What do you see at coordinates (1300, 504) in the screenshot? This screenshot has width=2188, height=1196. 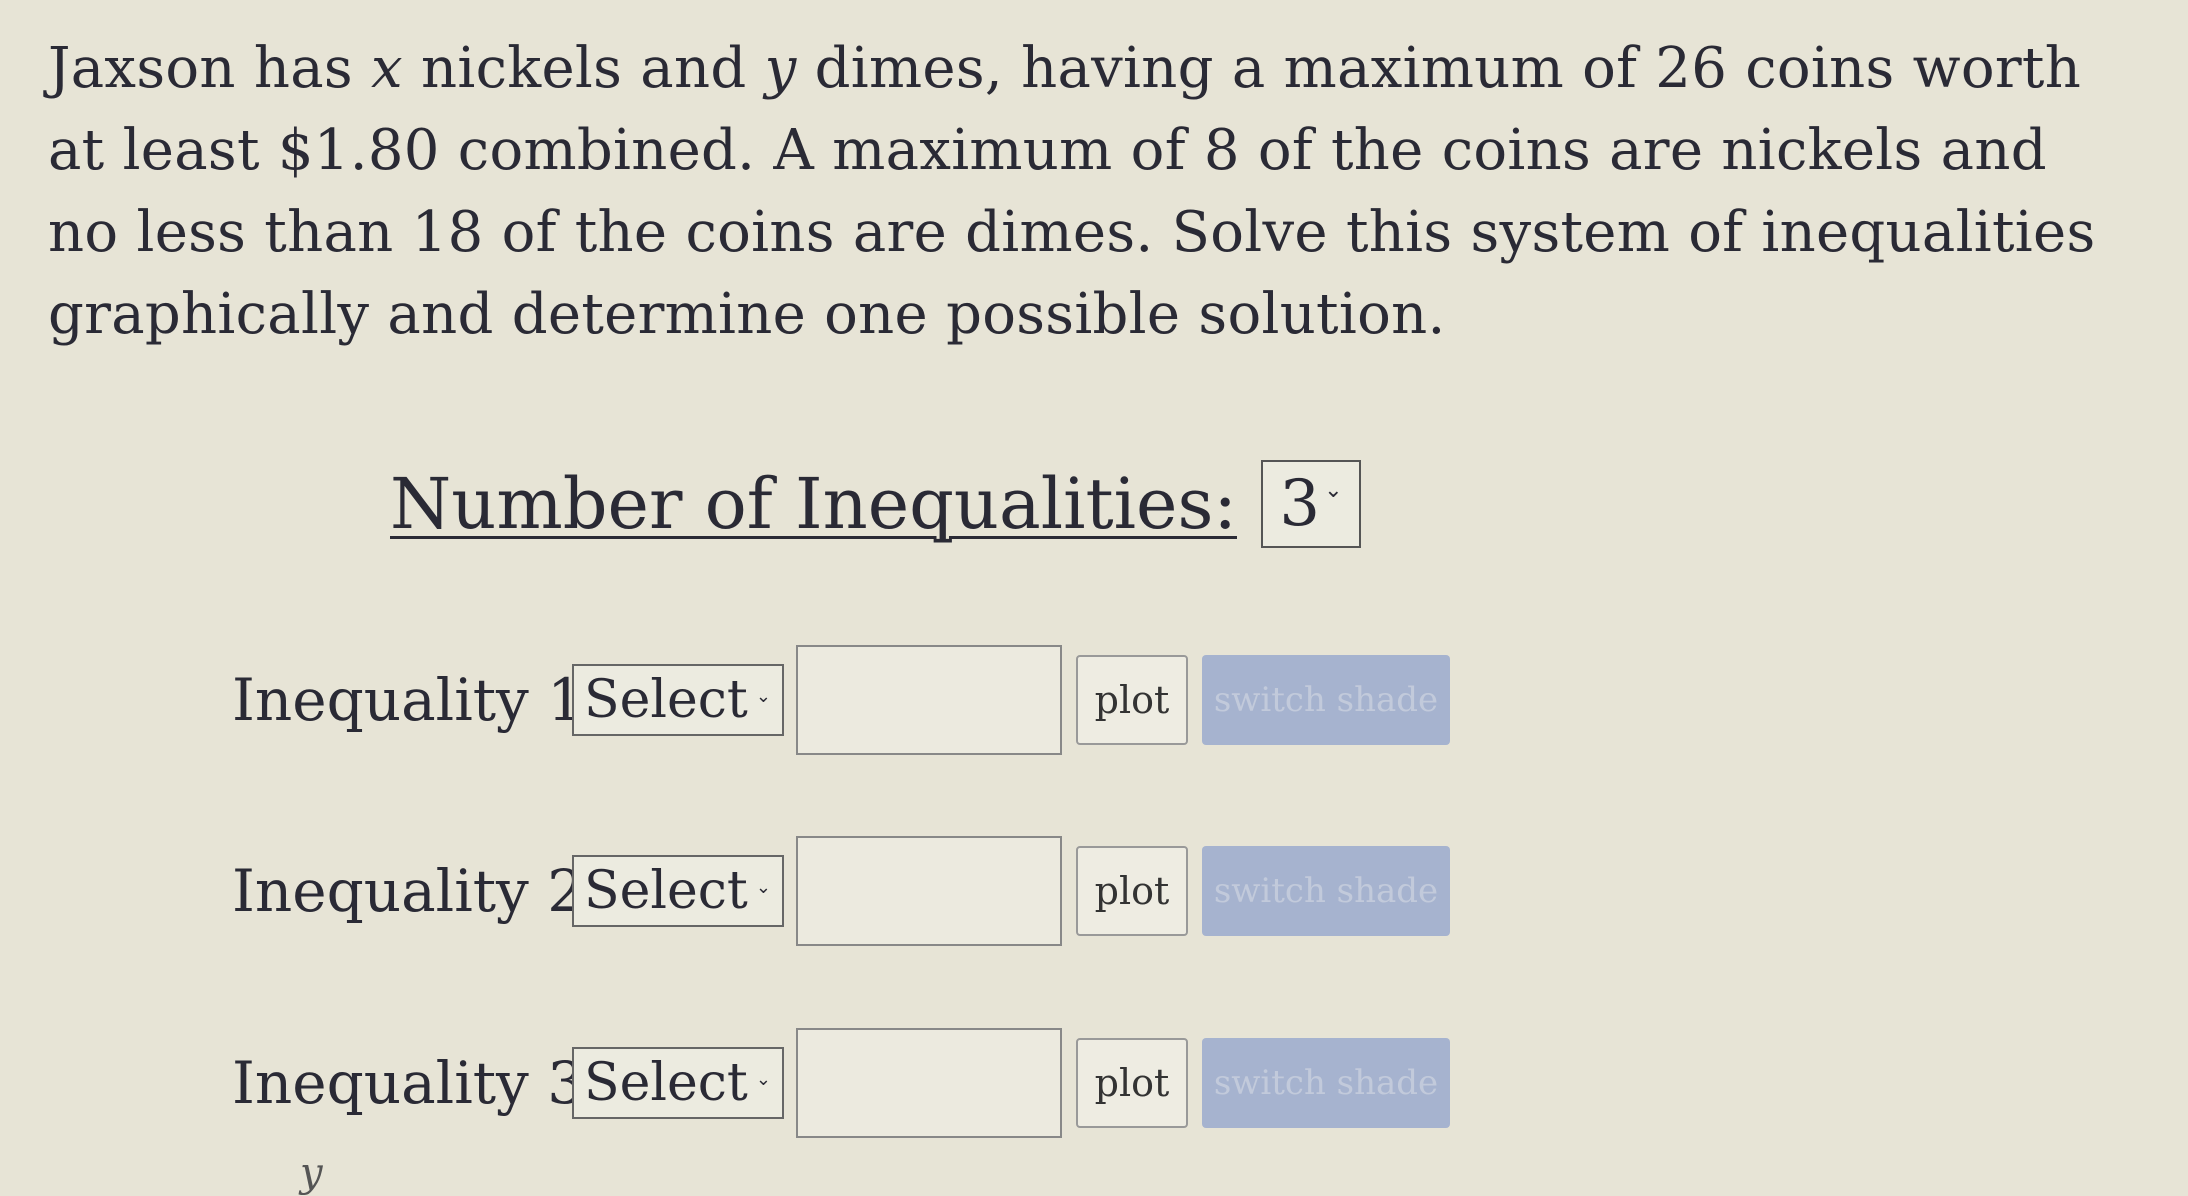 I see `number-of-inequalities-value: 3` at bounding box center [1300, 504].